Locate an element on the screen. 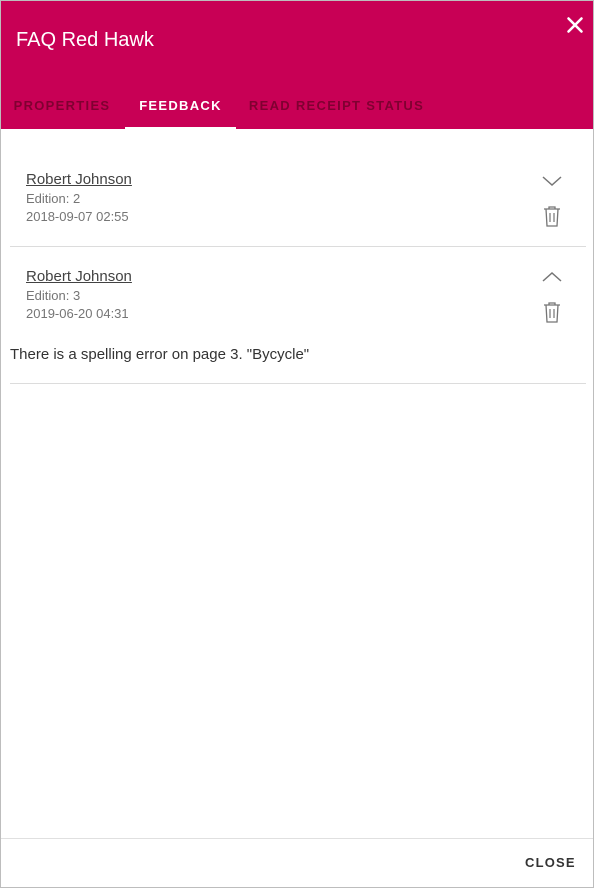 The width and height of the screenshot is (594, 888). tab-properties: PROPERTIES is located at coordinates (62, 109).